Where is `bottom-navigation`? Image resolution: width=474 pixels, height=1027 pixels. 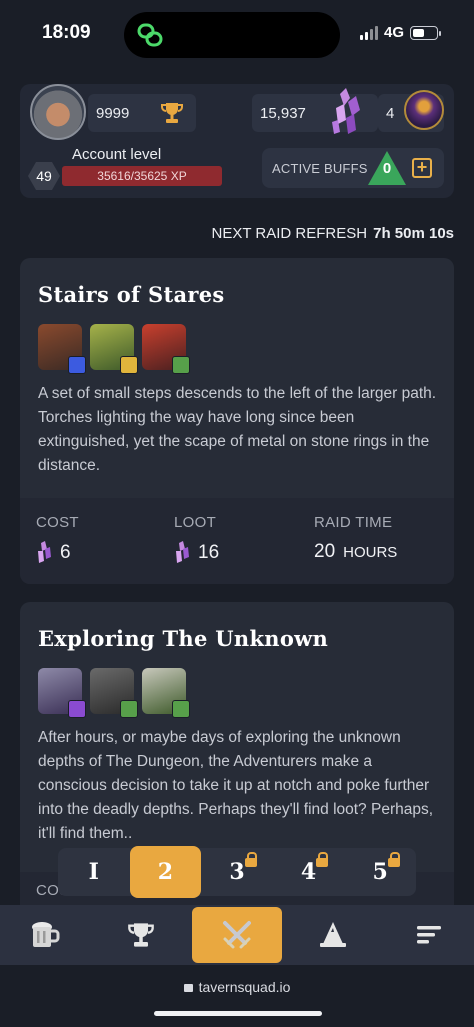
bottom-navigation is located at coordinates (237, 935).